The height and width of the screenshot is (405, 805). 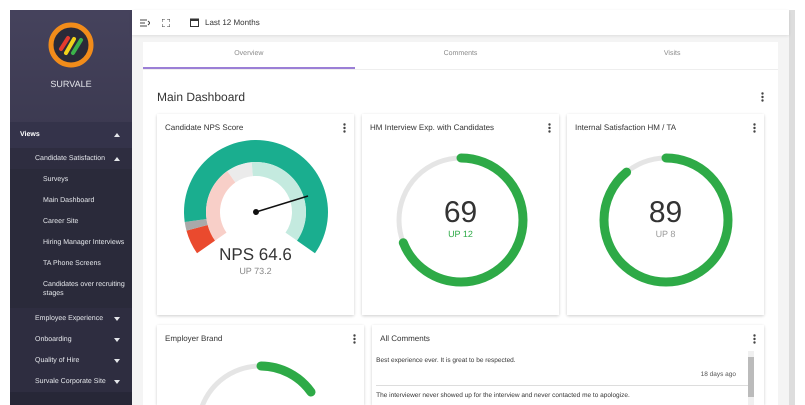 What do you see at coordinates (666, 235) in the screenshot?
I see `delta-text: UP 8` at bounding box center [666, 235].